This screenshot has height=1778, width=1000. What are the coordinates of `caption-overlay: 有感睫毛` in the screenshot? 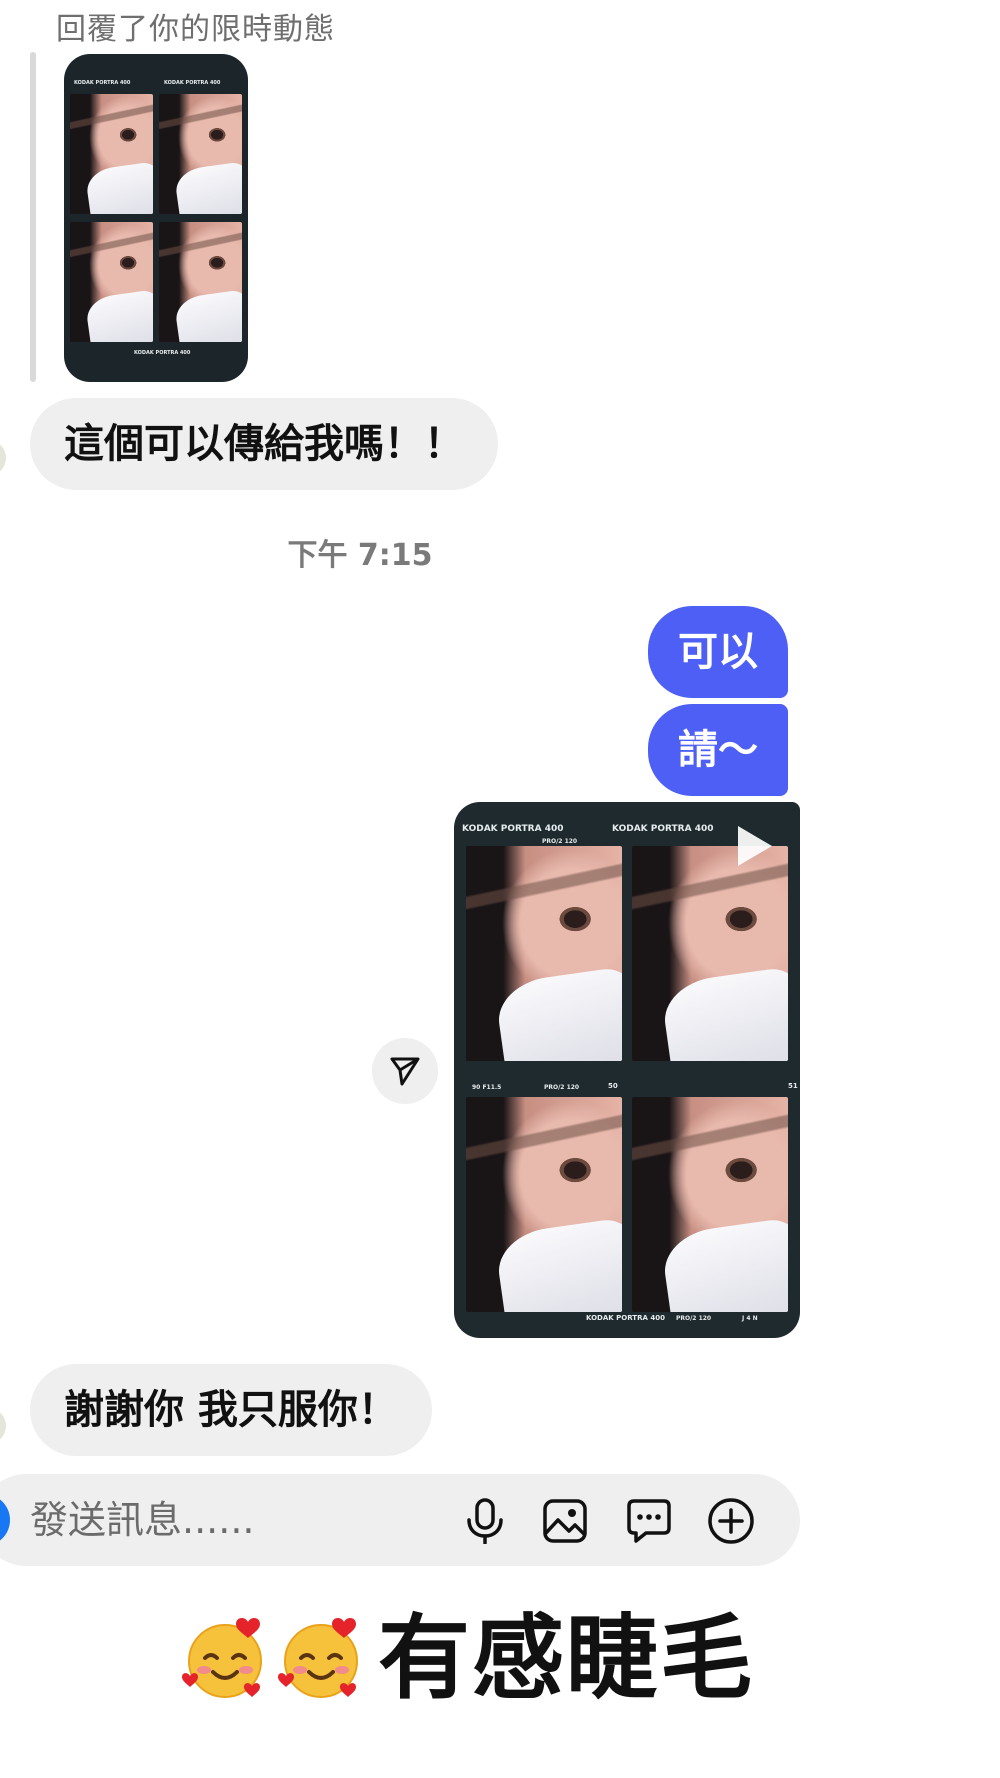 It's located at (467, 1659).